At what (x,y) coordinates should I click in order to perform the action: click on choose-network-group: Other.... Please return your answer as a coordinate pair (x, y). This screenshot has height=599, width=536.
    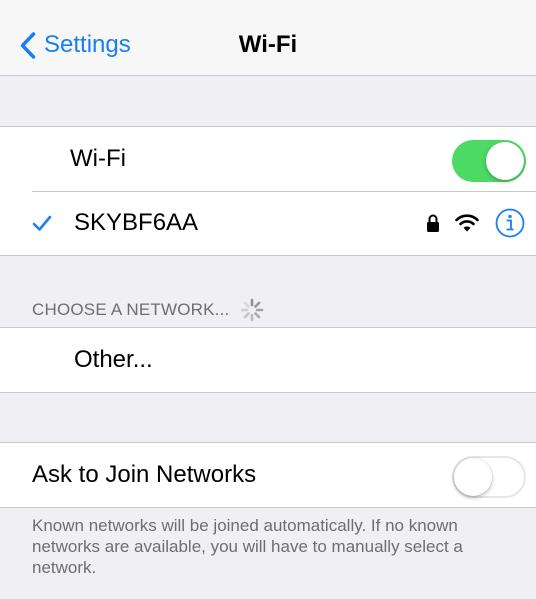
    Looking at the image, I should click on (268, 360).